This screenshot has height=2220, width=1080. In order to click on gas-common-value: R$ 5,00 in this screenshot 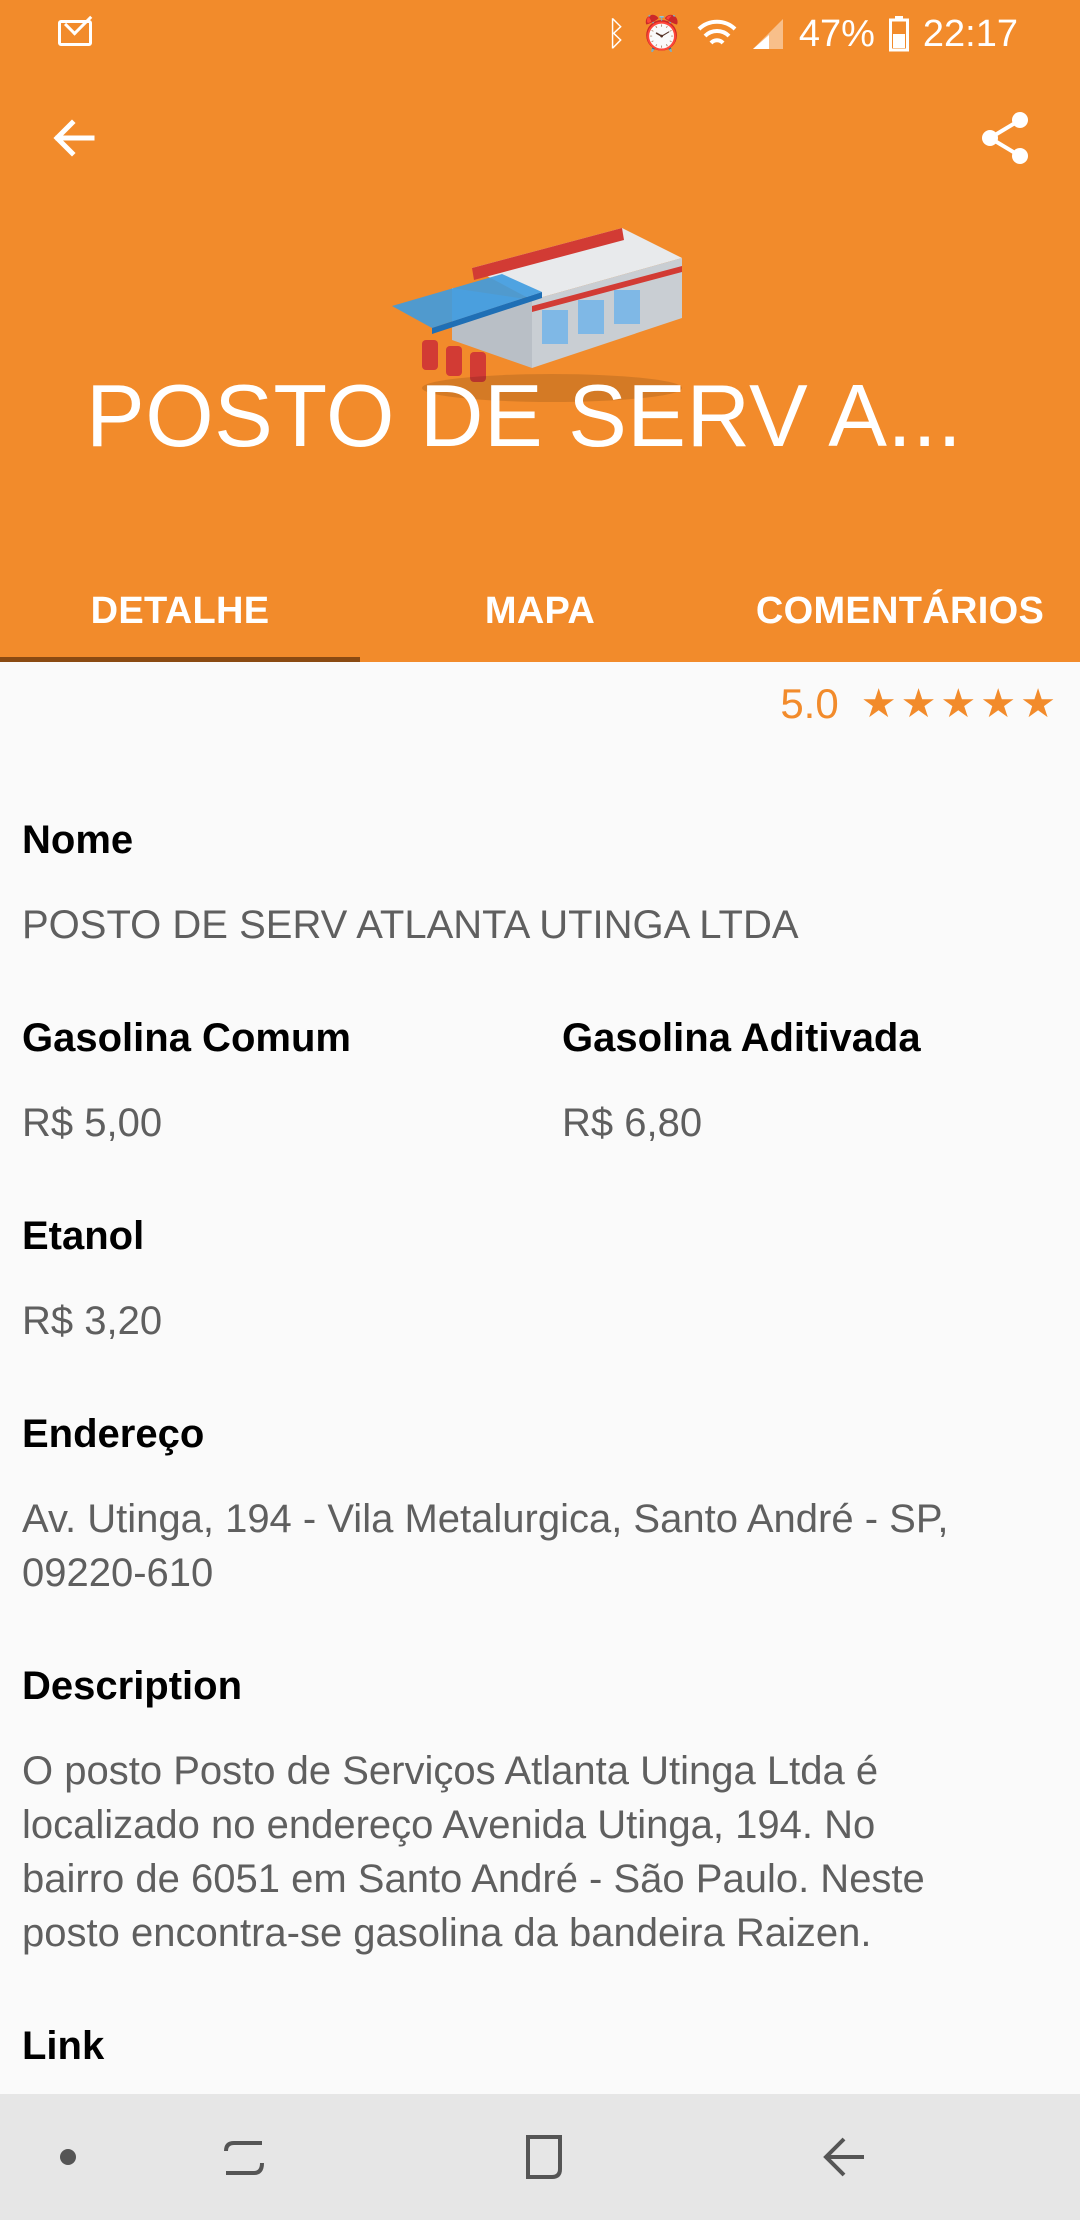, I will do `click(92, 1123)`.